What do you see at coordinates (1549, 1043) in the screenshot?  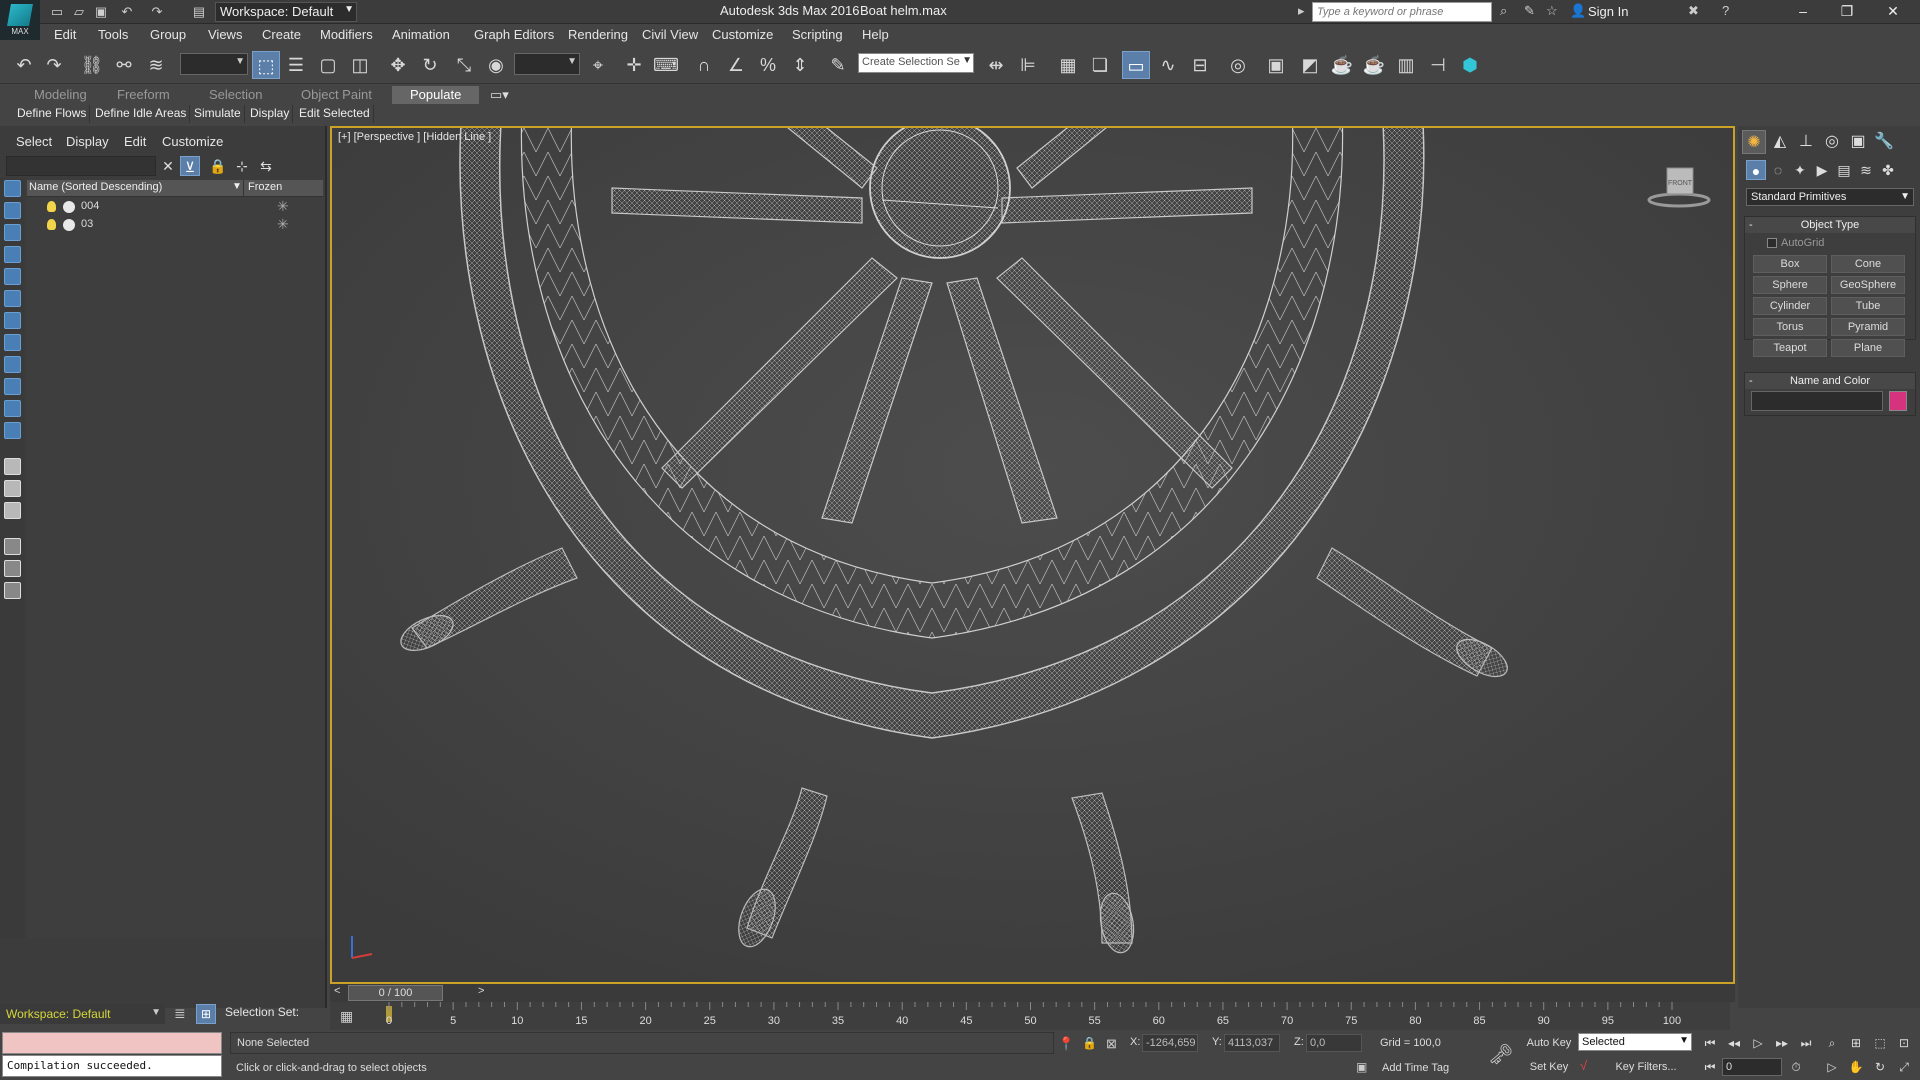 I see `auto-key-button: Auto Key` at bounding box center [1549, 1043].